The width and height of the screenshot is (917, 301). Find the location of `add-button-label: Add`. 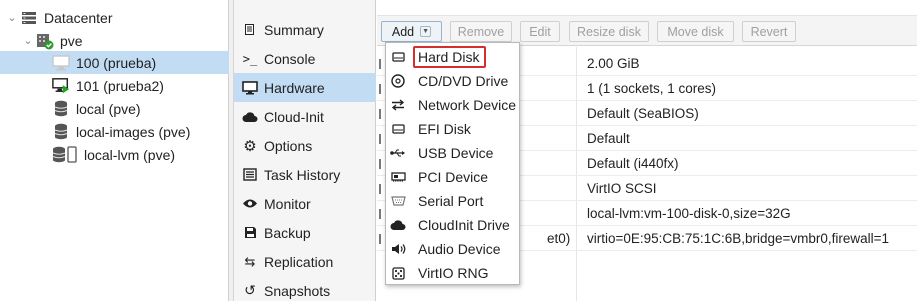

add-button-label: Add is located at coordinates (403, 31).